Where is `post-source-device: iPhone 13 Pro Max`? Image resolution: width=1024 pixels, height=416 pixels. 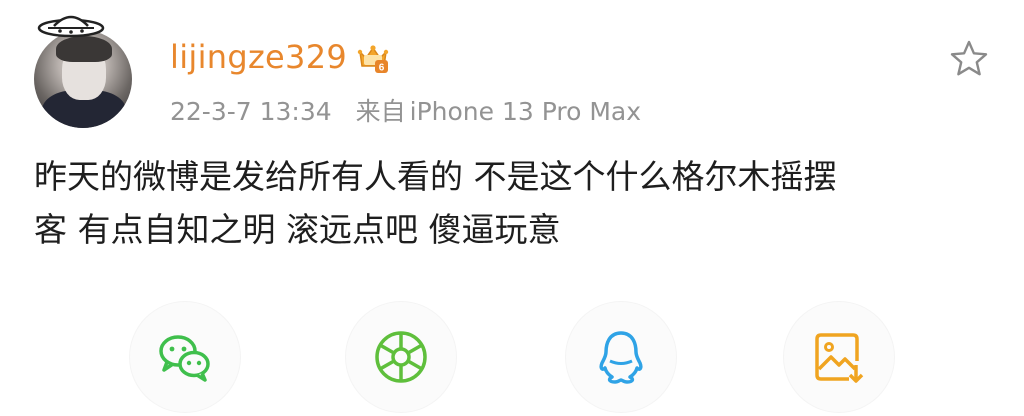
post-source-device: iPhone 13 Pro Max is located at coordinates (525, 111).